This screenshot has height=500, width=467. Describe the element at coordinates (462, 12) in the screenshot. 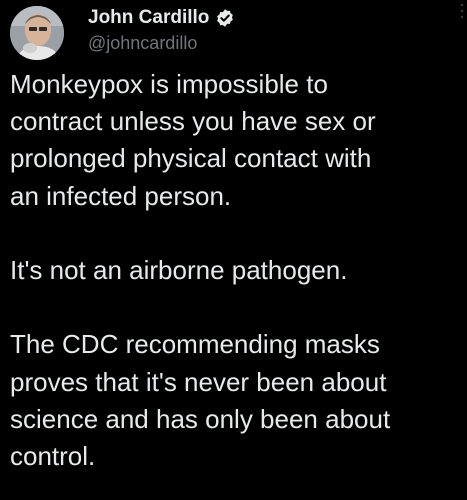

I see `more-options-icon` at that location.